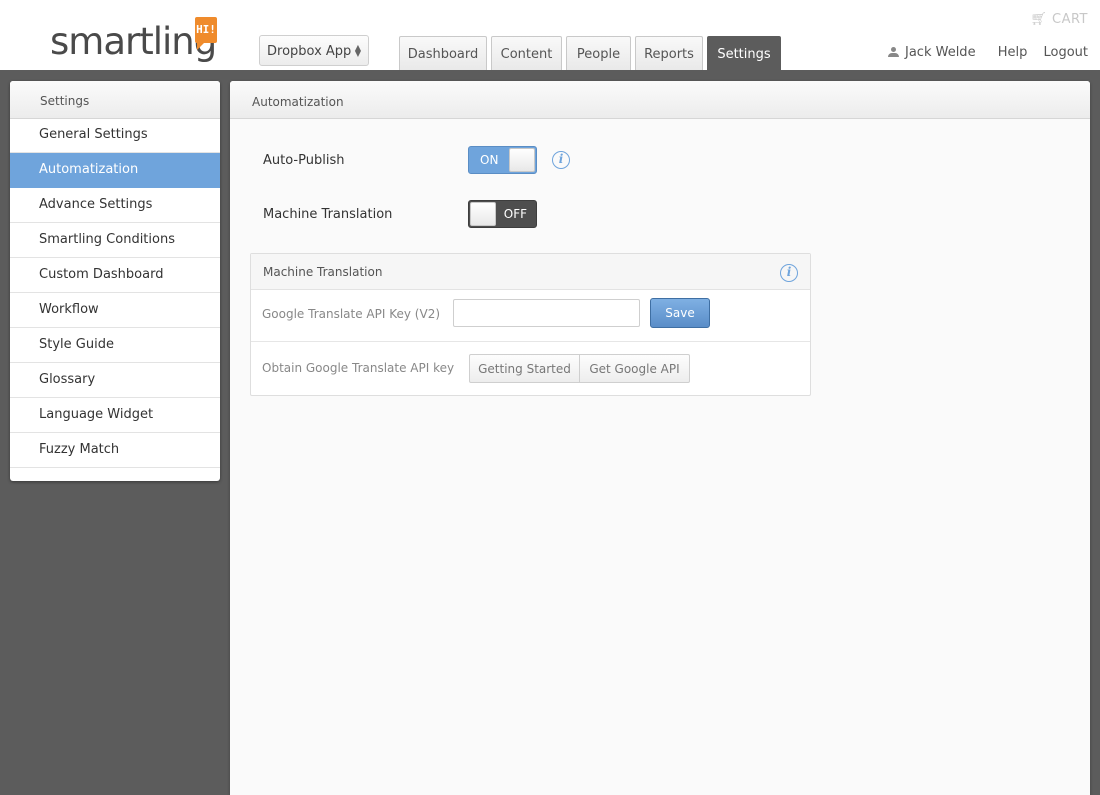 Image resolution: width=1100 pixels, height=795 pixels. I want to click on logo-text: smartling, so click(133, 41).